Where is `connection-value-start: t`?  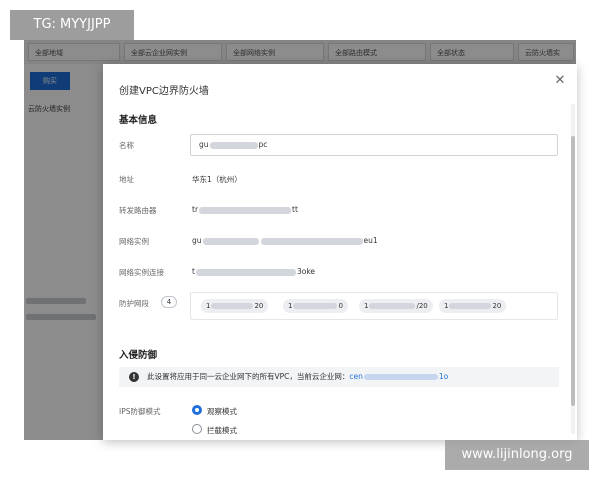
connection-value-start: t is located at coordinates (193, 271).